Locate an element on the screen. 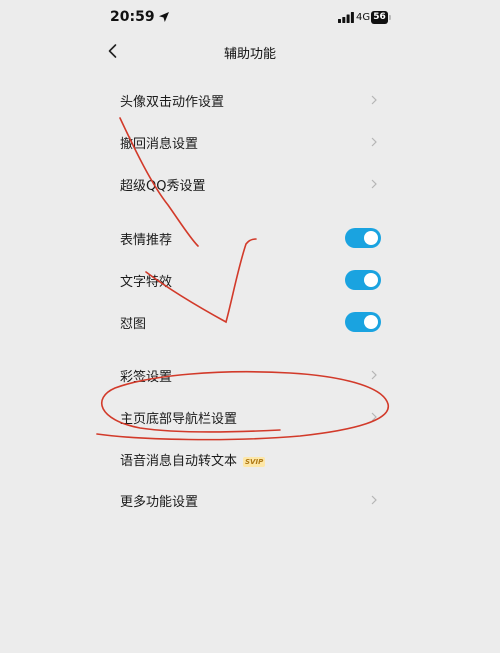 The image size is (500, 653). settings-row-text-effects: 文字特效 is located at coordinates (250, 280).